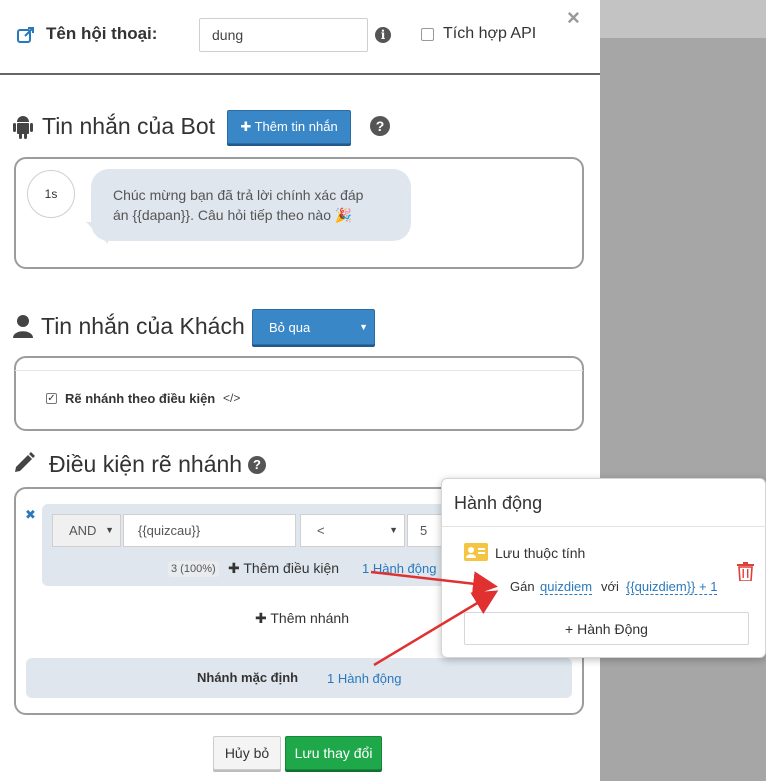  What do you see at coordinates (434, 583) in the screenshot?
I see `arrow-from-condition-action` at bounding box center [434, 583].